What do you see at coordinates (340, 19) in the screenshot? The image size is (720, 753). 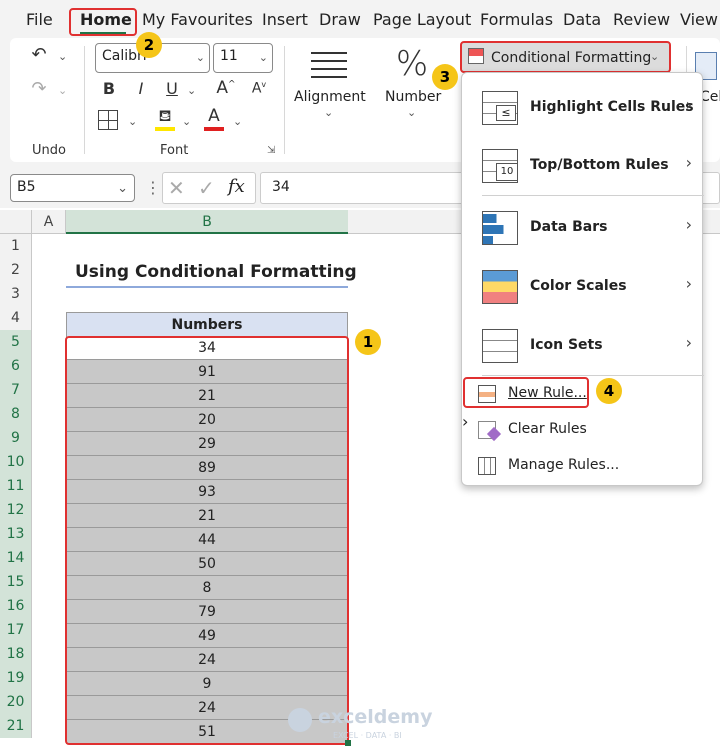 I see `tab-draw: Draw` at bounding box center [340, 19].